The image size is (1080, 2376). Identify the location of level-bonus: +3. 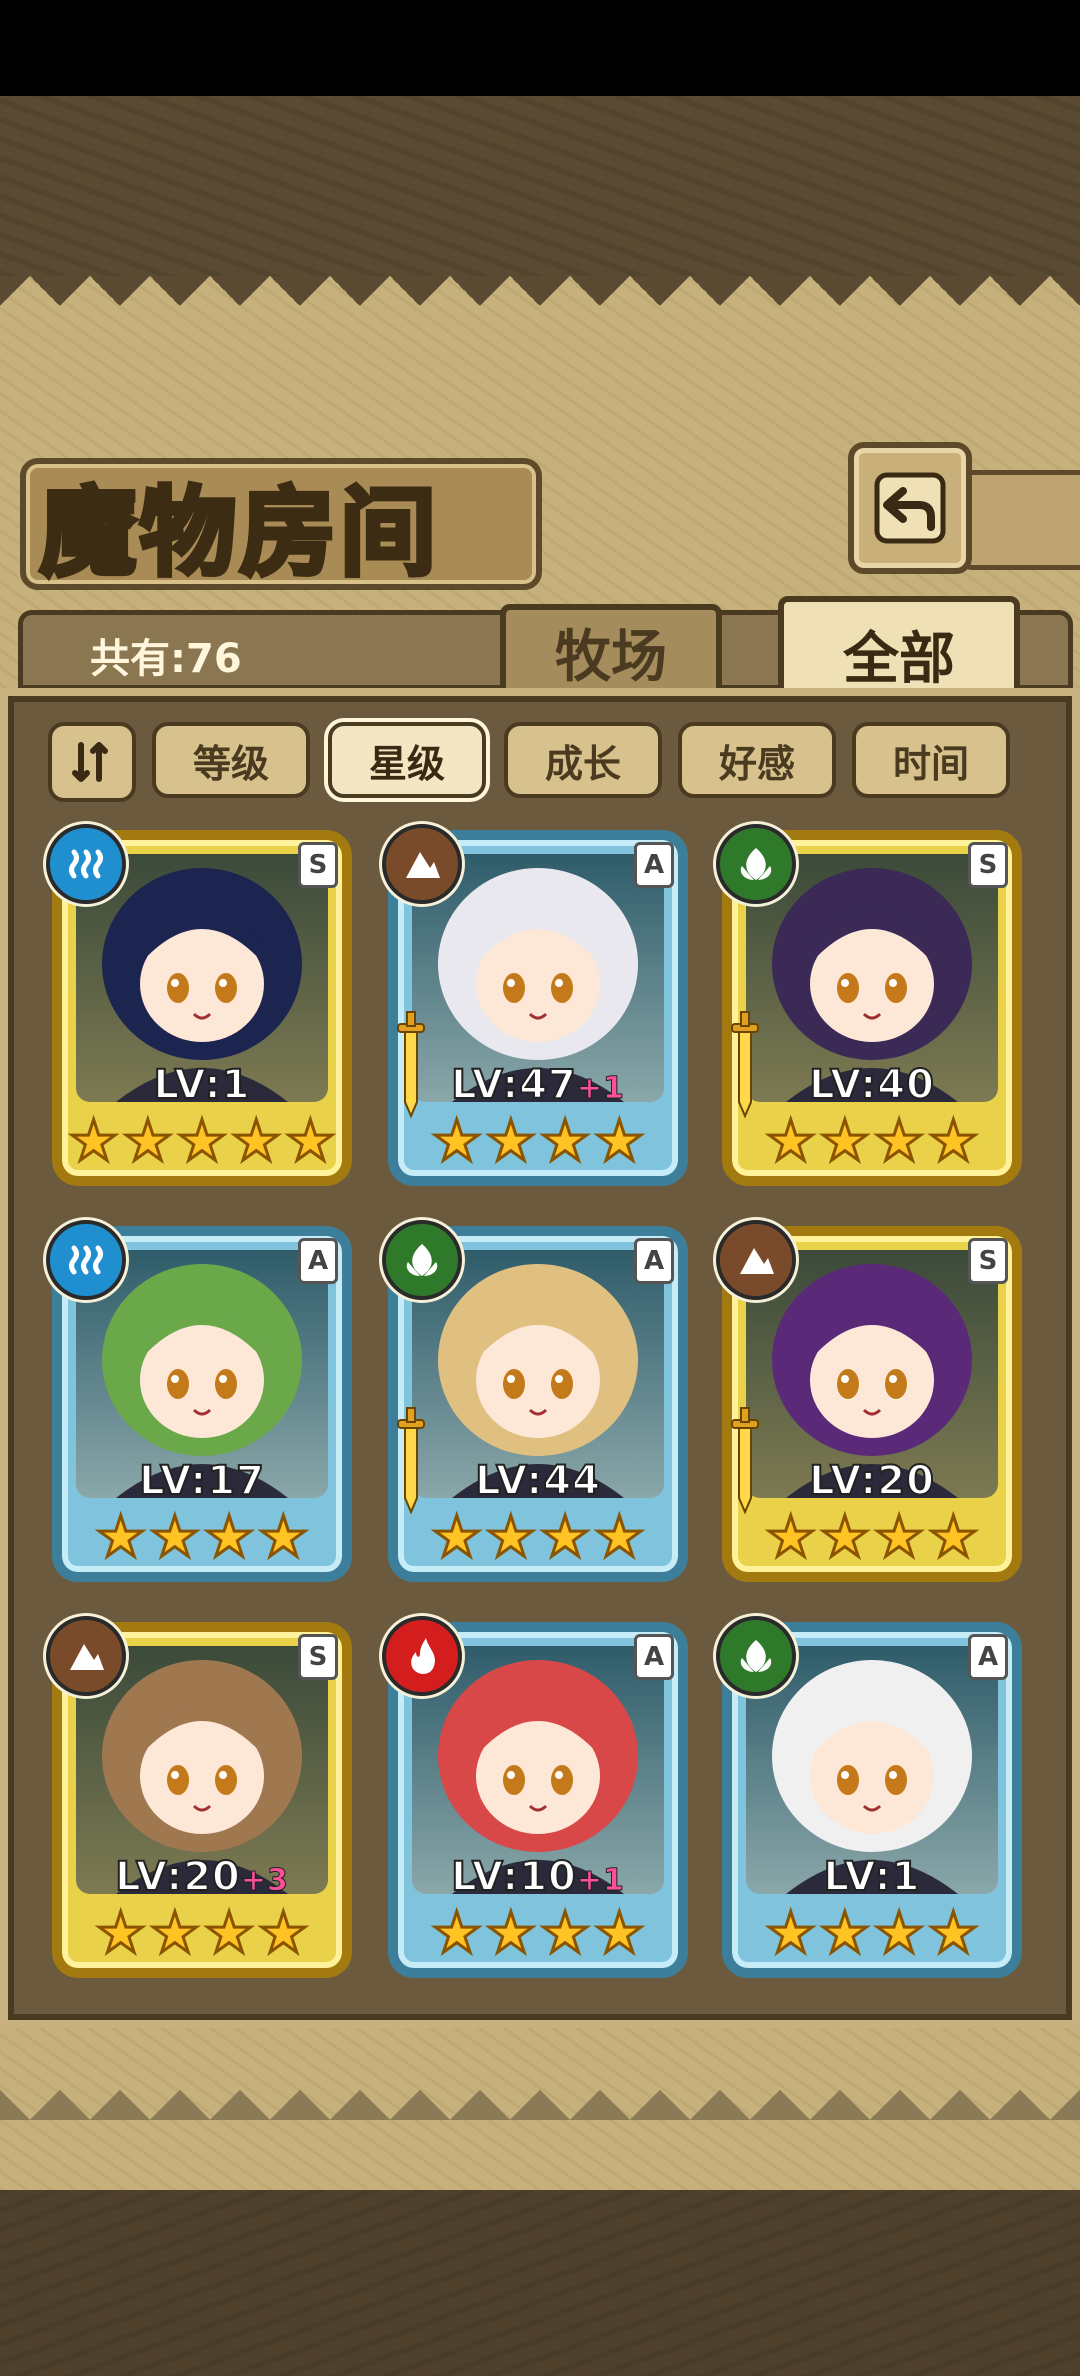
(264, 1881).